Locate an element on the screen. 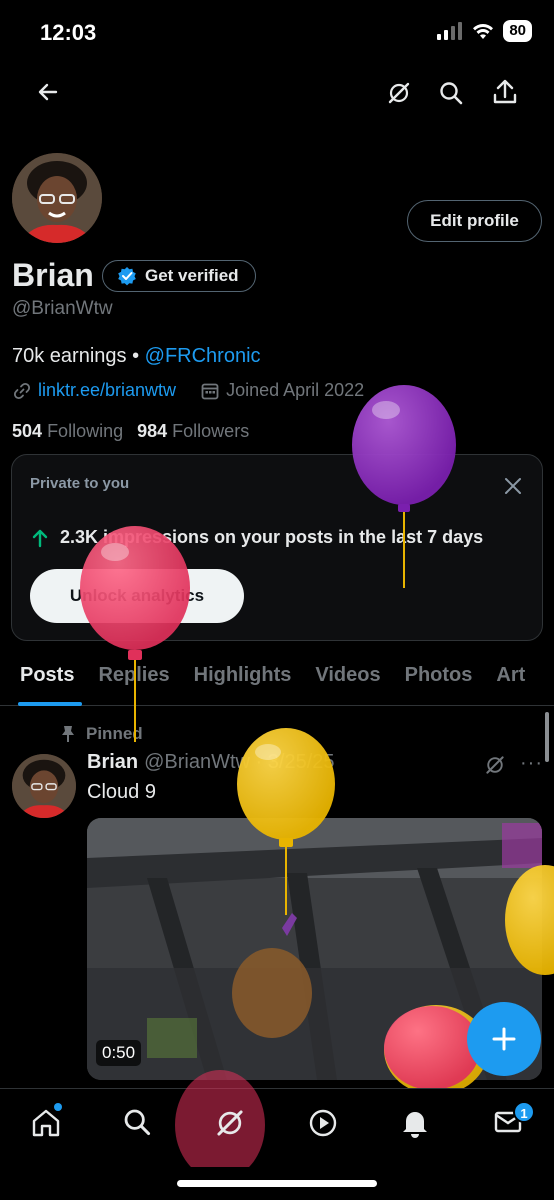  tab-photos: Photos is located at coordinates (439, 677).